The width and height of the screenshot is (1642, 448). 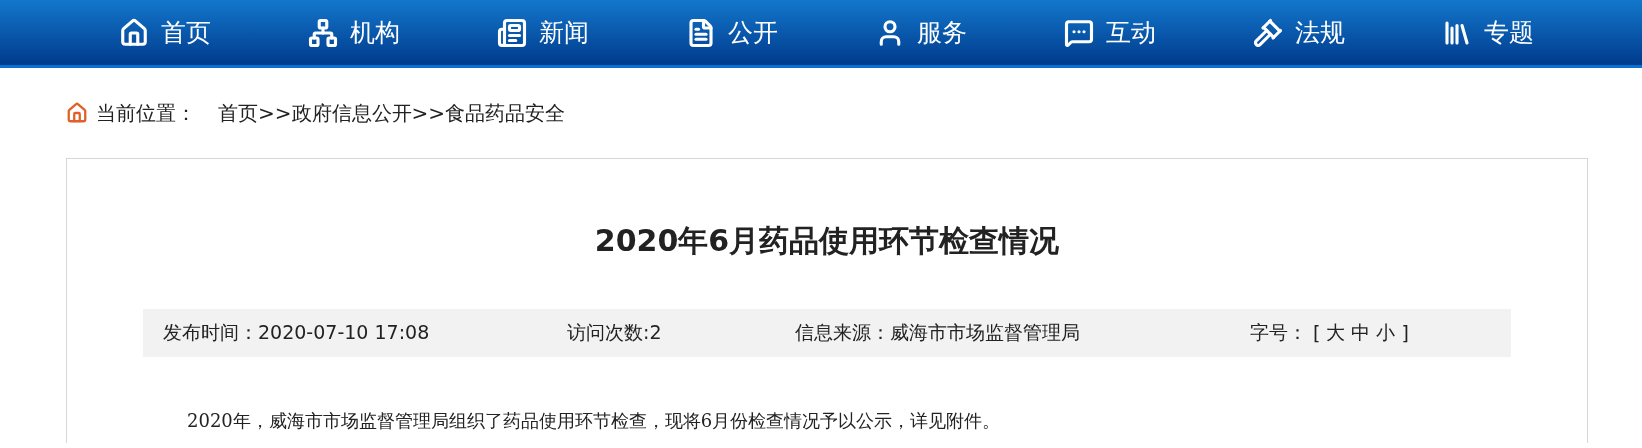 I want to click on nav-link: 机构, so click(x=353, y=32).